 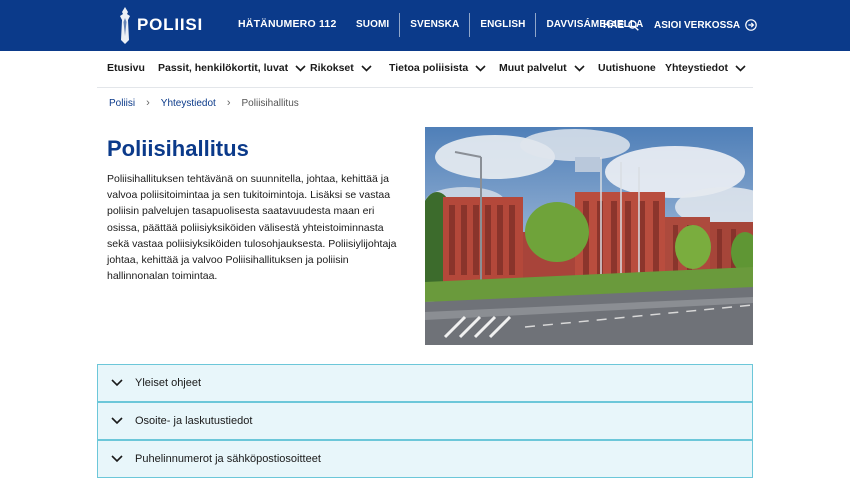 I want to click on page-title: Poliisihallitus, so click(x=178, y=148).